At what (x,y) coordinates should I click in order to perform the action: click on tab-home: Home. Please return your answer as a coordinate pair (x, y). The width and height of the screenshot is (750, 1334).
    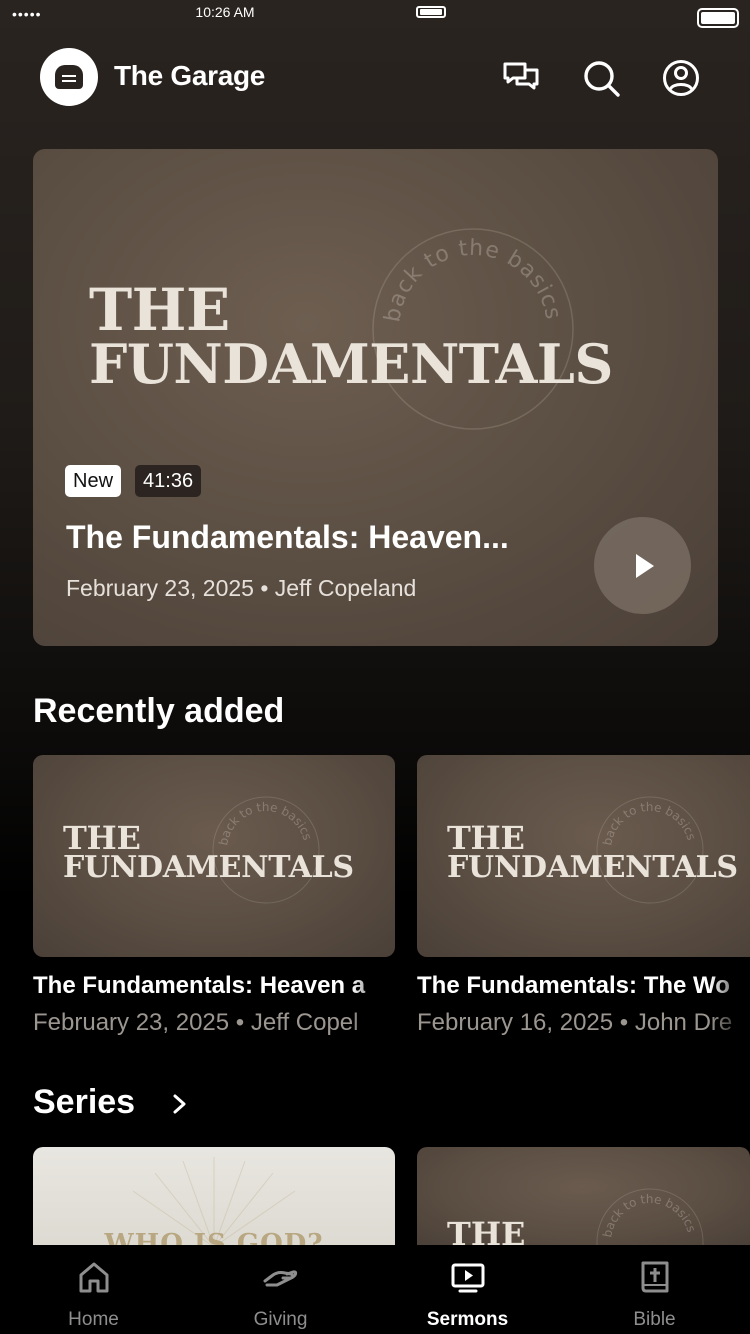
    Looking at the image, I should click on (93, 1289).